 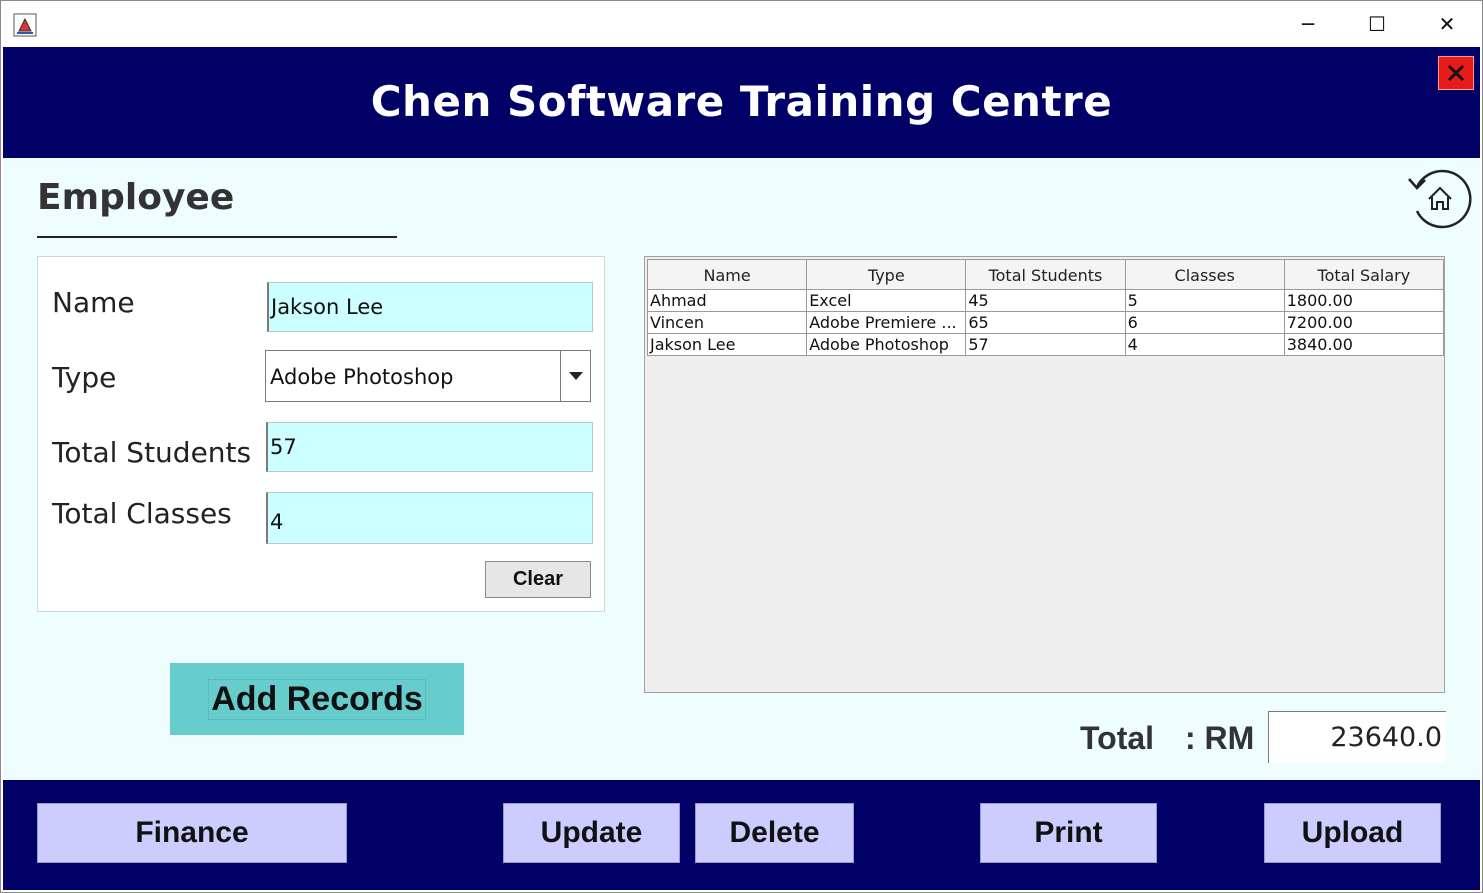 What do you see at coordinates (152, 452) in the screenshot?
I see `total-students-label: Total Students` at bounding box center [152, 452].